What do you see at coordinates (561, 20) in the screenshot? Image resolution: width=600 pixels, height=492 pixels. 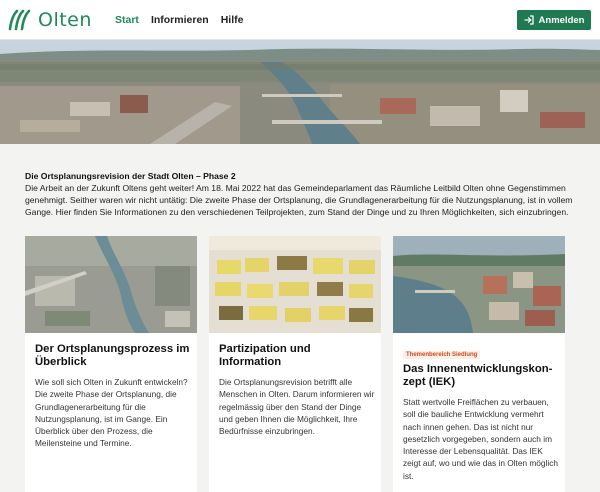 I see `login-label: Anmelden` at bounding box center [561, 20].